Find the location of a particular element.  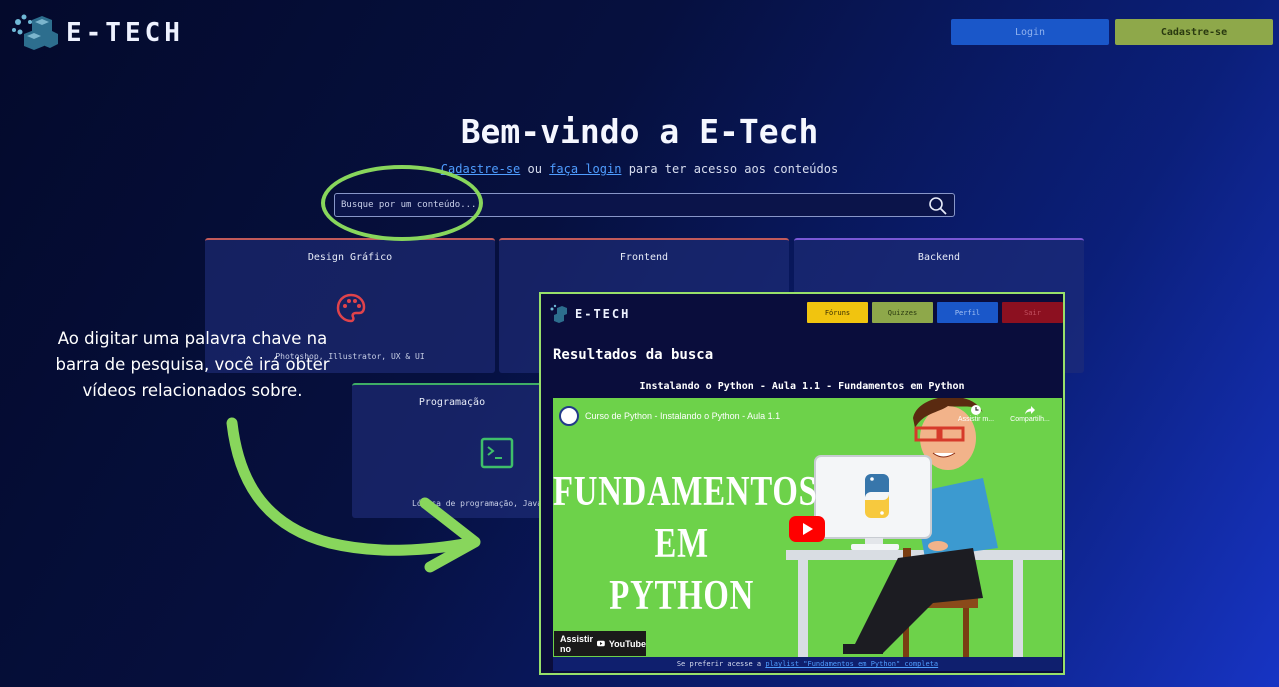

thumbnail-line: PYTHON is located at coordinates (682, 596).